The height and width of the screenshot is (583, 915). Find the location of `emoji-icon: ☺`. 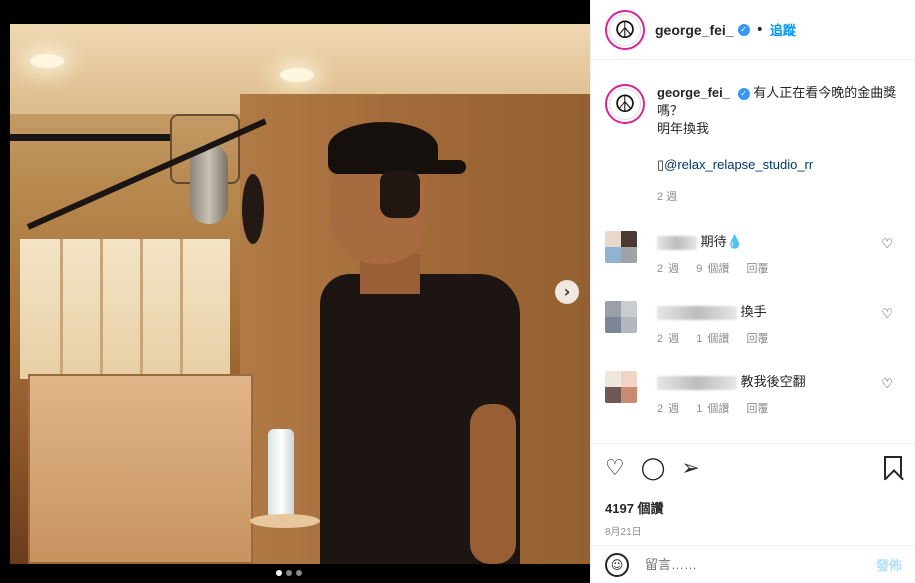

emoji-icon: ☺ is located at coordinates (617, 564).